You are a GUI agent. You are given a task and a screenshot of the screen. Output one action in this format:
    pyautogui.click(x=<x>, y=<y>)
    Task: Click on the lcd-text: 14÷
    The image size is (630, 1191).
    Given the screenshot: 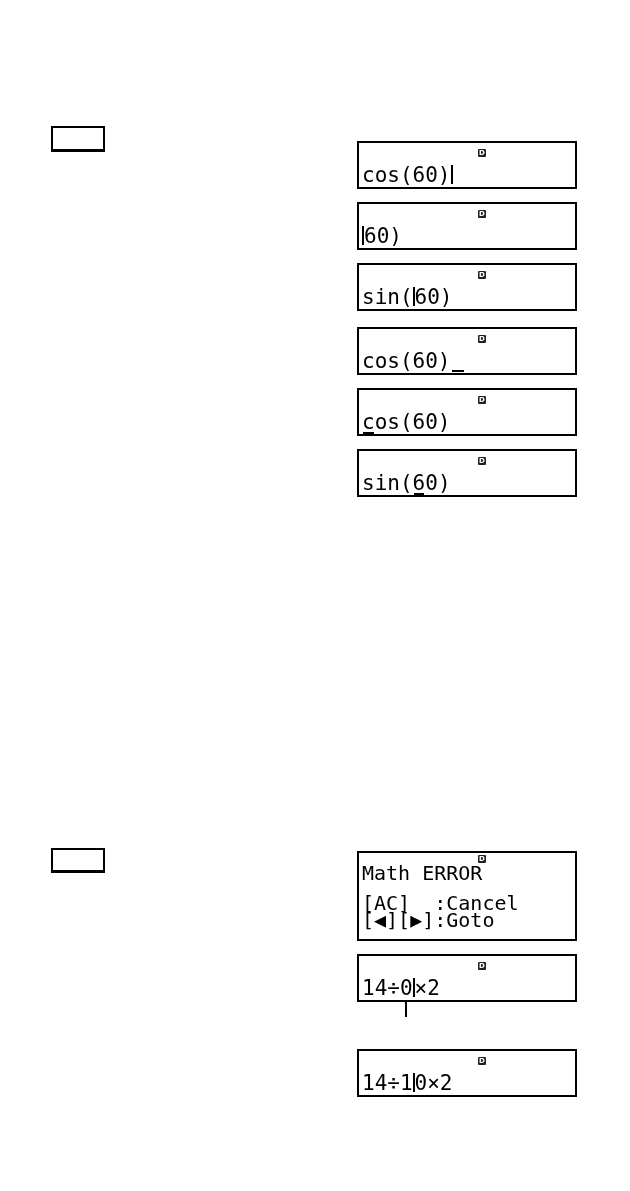 What is the action you would take?
    pyautogui.click(x=381, y=988)
    